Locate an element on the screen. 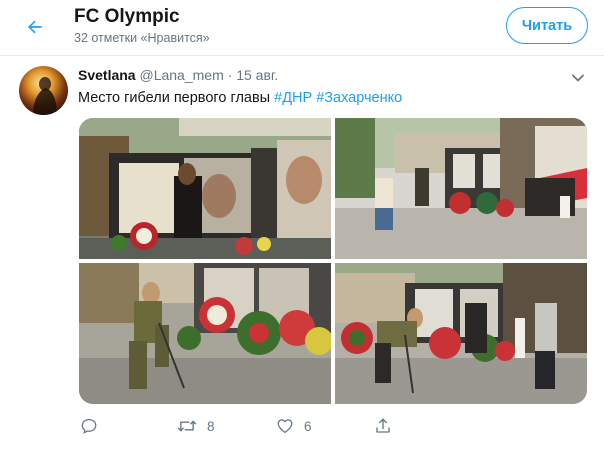 This screenshot has height=452, width=604. reply-button is located at coordinates (94, 426).